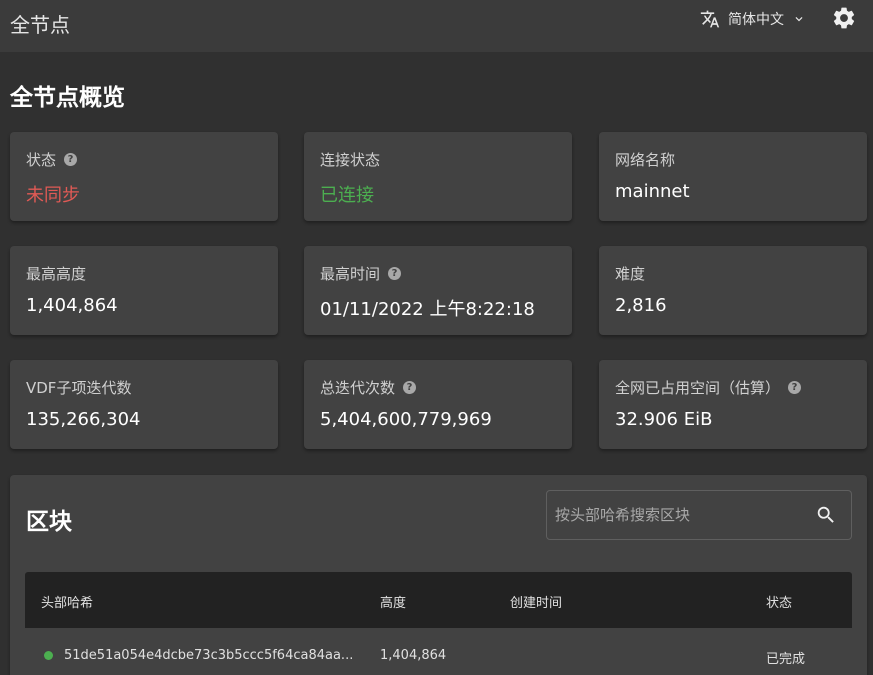  I want to click on column-header-status: 状态, so click(779, 603).